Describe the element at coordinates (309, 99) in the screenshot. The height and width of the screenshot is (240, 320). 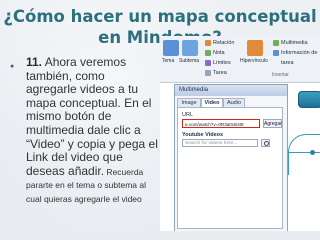
I see `map-topic-node` at that location.